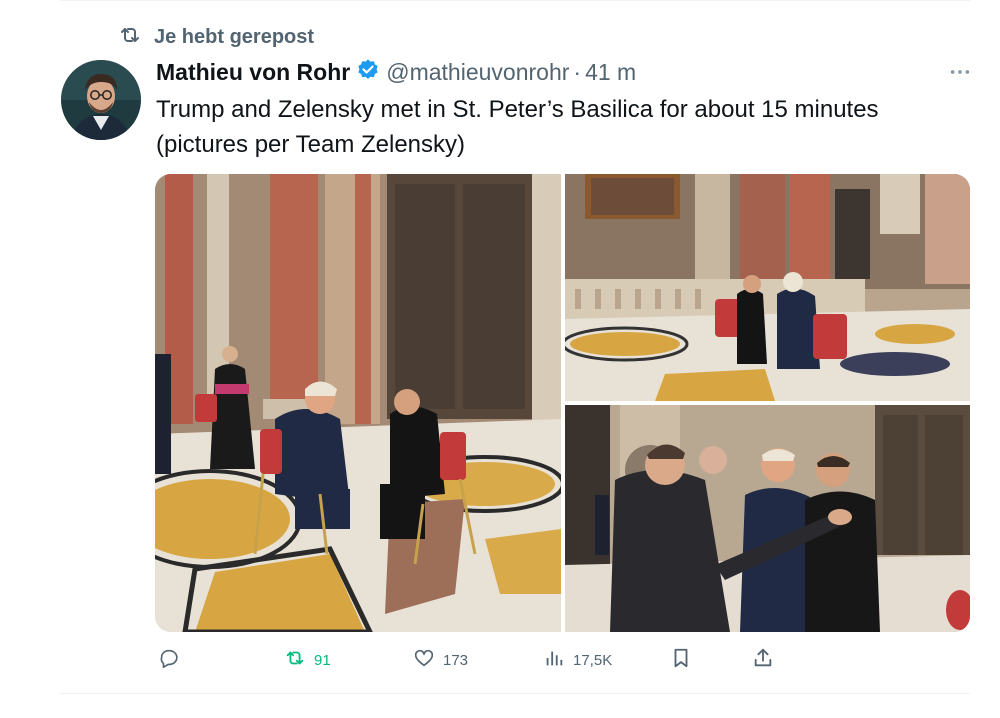 The height and width of the screenshot is (718, 1000). I want to click on tweet-header: Mathieu von Rohr @mathieuvonrohr · 41 m, so click(396, 72).